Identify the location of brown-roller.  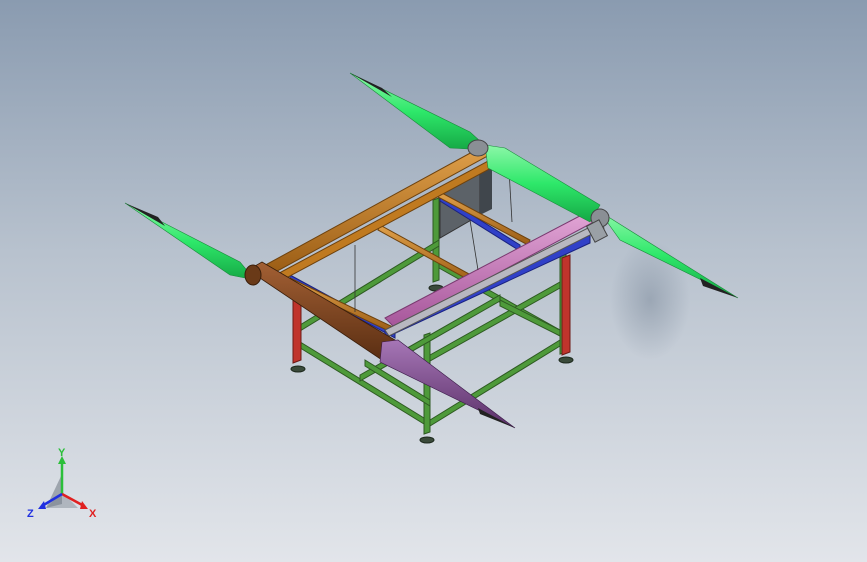
(321, 311).